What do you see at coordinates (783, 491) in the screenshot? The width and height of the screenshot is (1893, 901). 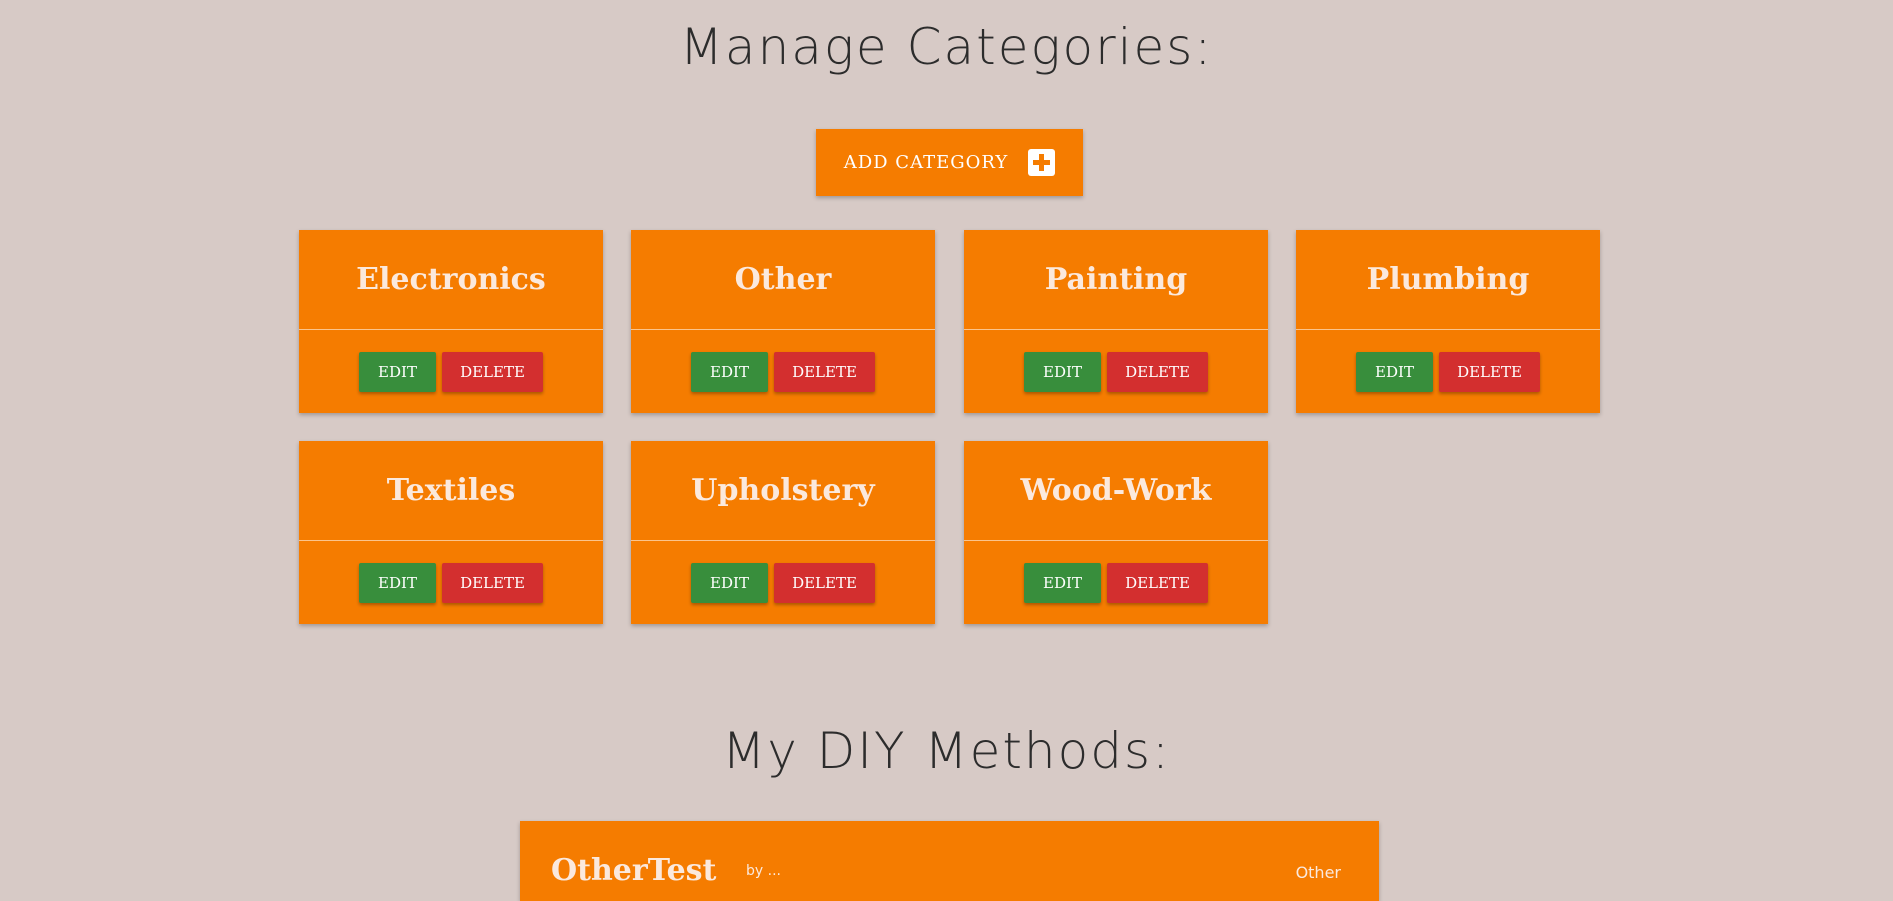 I see `category-title: Upholstery` at bounding box center [783, 491].